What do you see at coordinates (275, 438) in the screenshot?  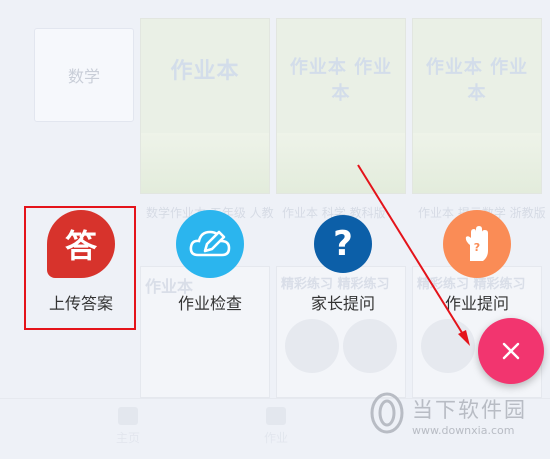 I see `nav-label: 作业` at bounding box center [275, 438].